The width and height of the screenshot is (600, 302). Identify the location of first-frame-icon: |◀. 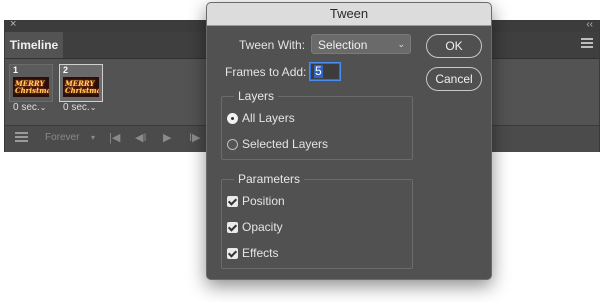
(114, 137).